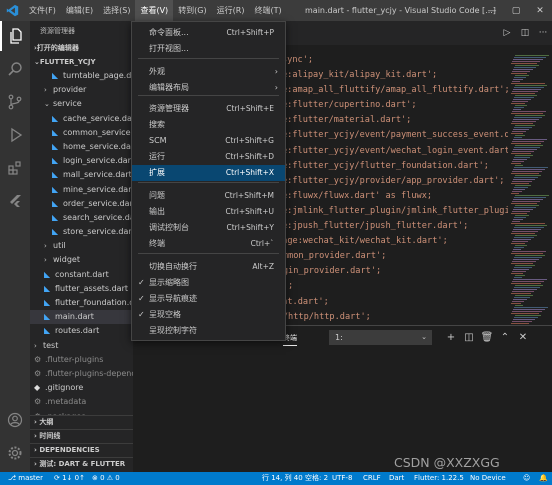 This screenshot has height=485, width=552. What do you see at coordinates (81, 289) in the screenshot?
I see `tree-item-flutter-assets-dart: ◣ flutter_assets.dart` at bounding box center [81, 289].